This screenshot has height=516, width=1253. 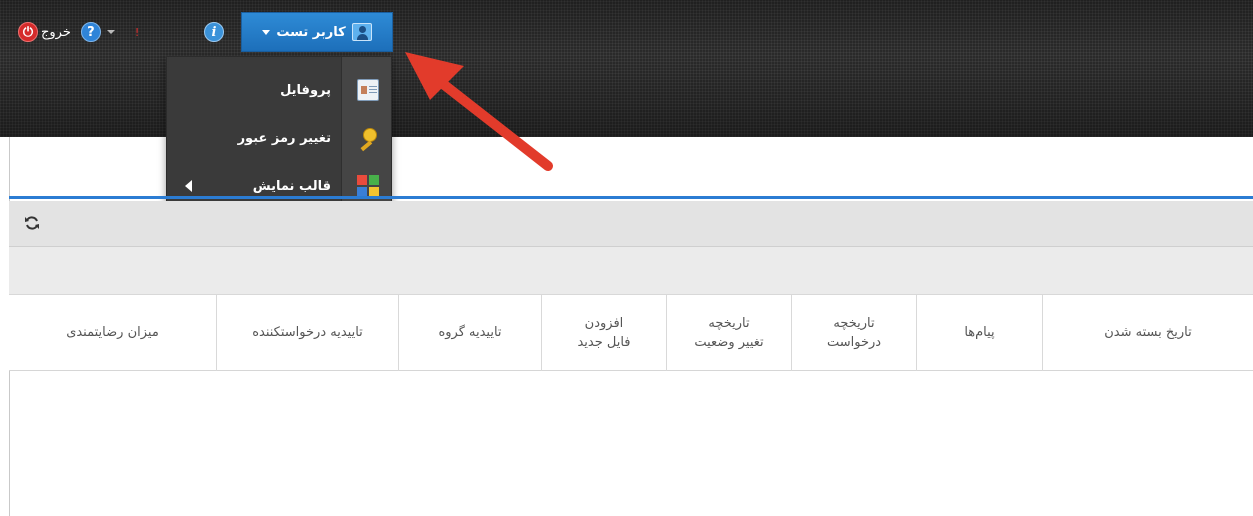 I want to click on user-icon, so click(x=361, y=32).